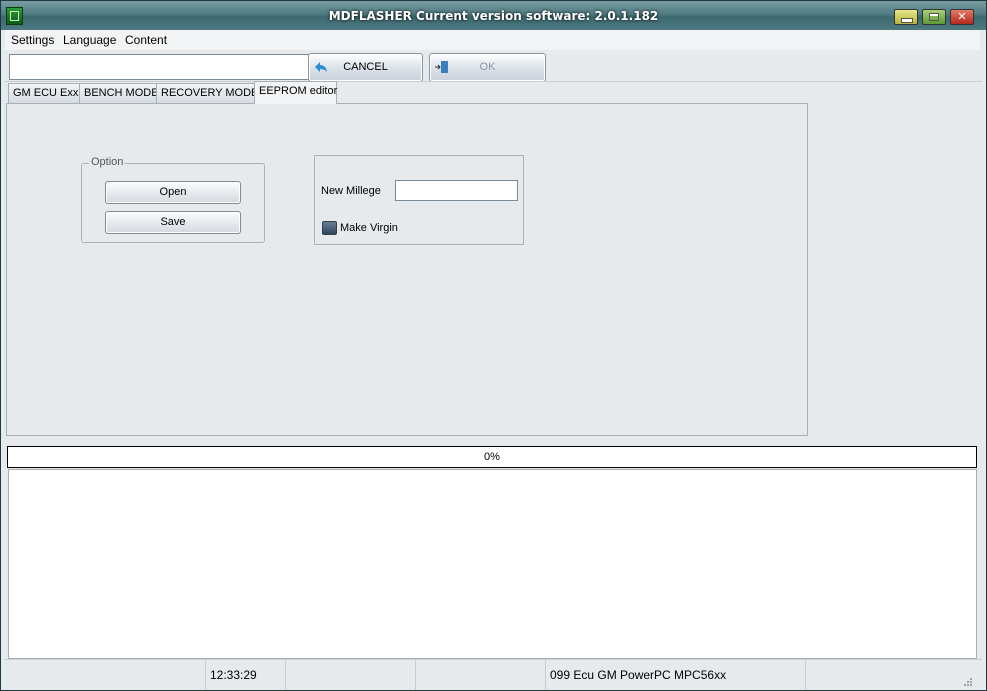 The image size is (987, 691). I want to click on resize-grip-icon, so click(968, 682).